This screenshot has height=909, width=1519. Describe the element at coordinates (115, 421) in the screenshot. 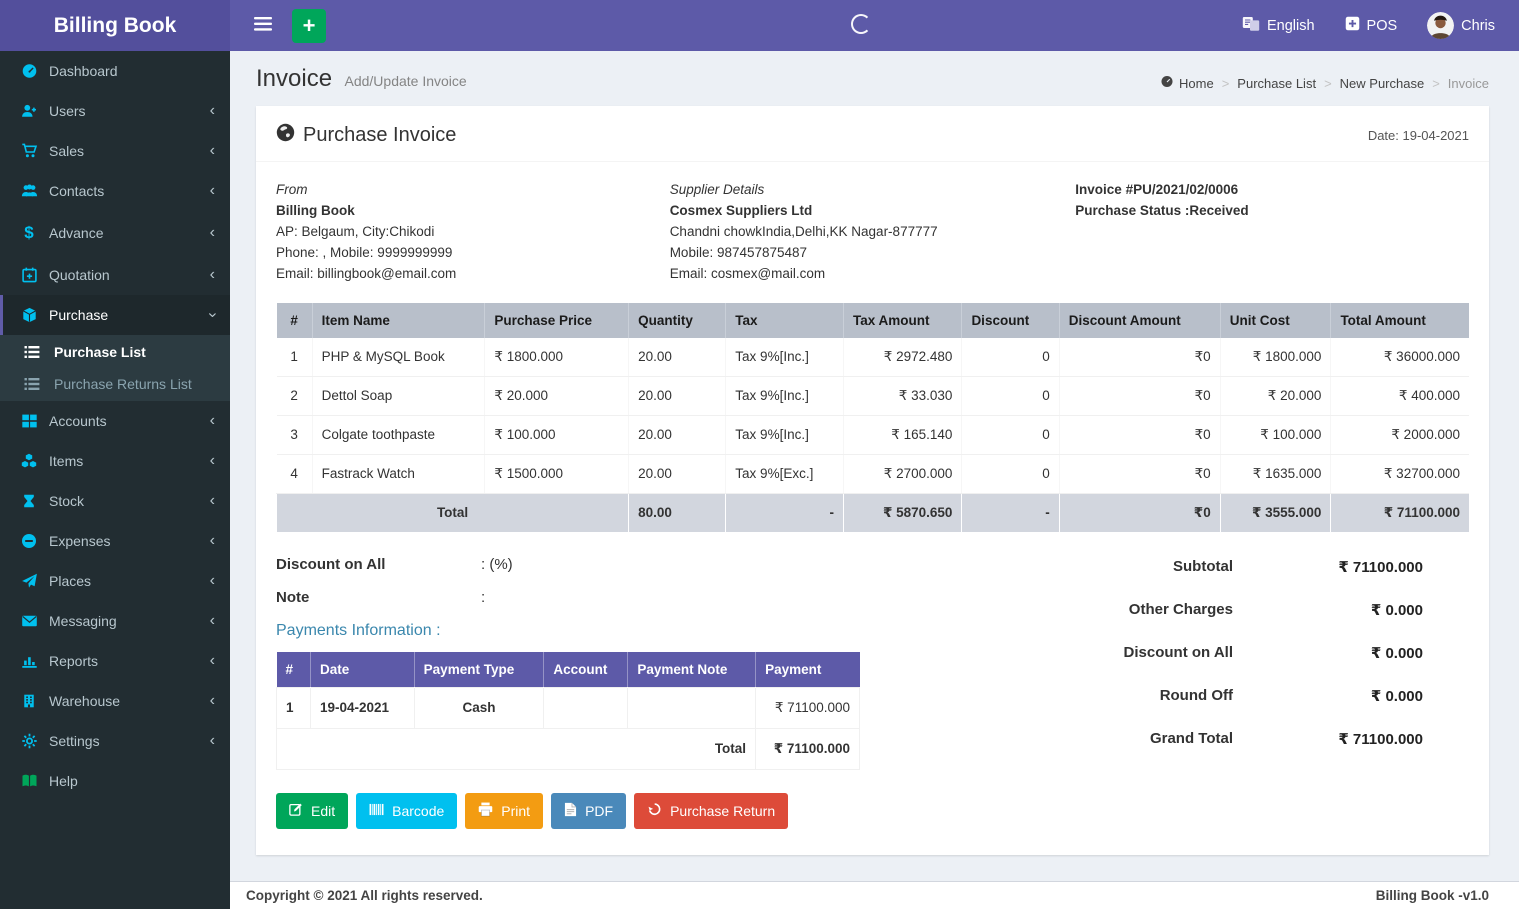

I see `sidebar-item-accounts: Accounts ‹` at that location.